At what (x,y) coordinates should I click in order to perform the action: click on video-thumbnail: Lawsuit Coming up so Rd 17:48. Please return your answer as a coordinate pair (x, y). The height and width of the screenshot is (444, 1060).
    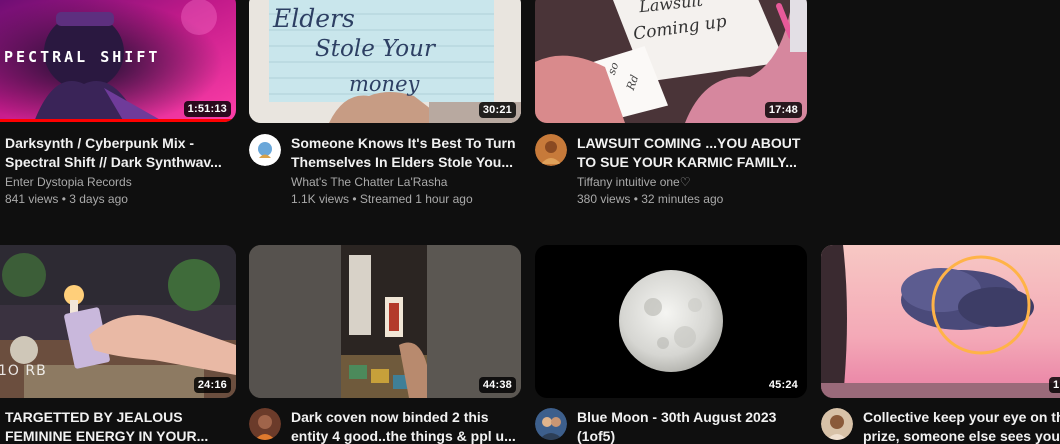
    Looking at the image, I should click on (671, 61).